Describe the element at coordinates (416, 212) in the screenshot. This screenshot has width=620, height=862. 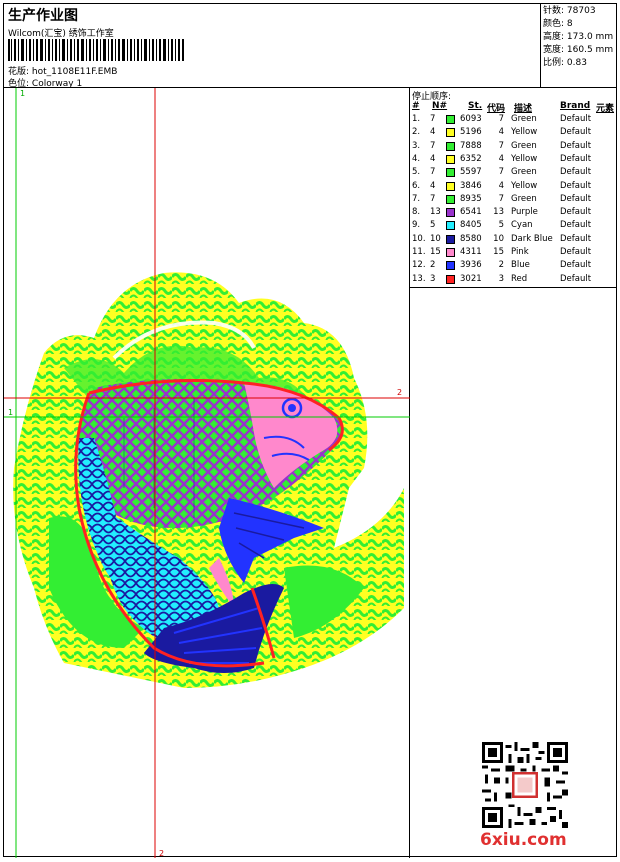
I see `row-idx: 8.` at that location.